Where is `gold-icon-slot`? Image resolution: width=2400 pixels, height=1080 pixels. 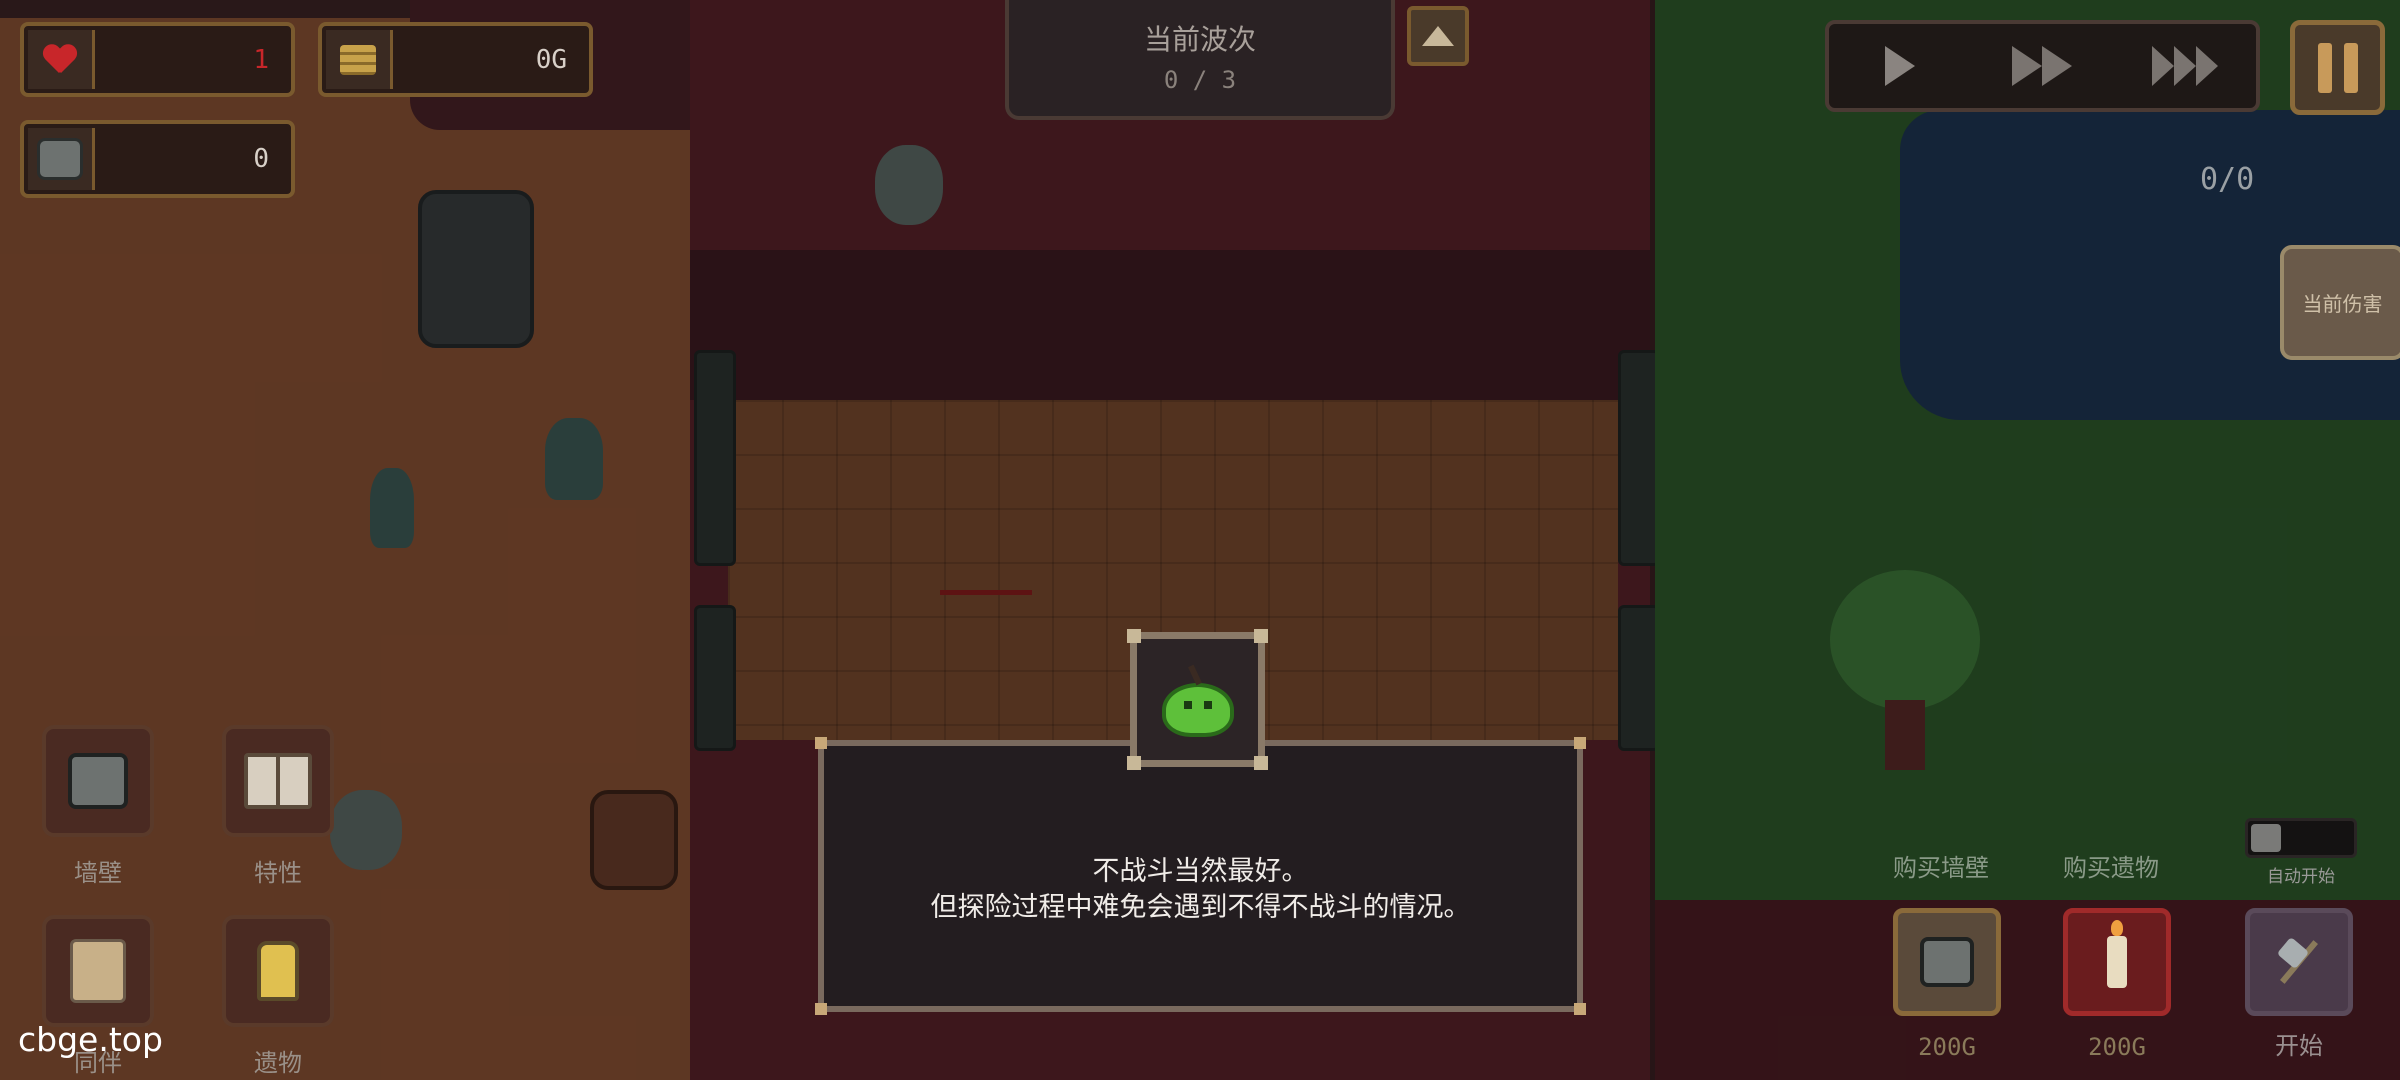
gold-icon-slot is located at coordinates (359, 59).